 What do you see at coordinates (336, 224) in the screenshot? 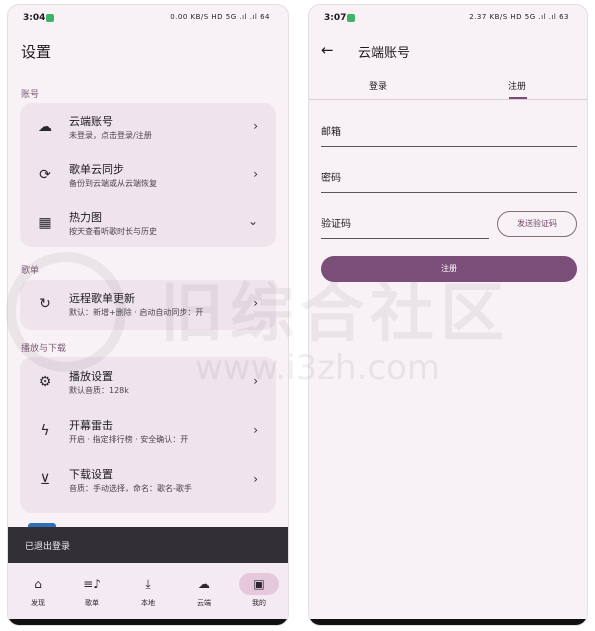
I see `verification-code-label: 验证码` at bounding box center [336, 224].